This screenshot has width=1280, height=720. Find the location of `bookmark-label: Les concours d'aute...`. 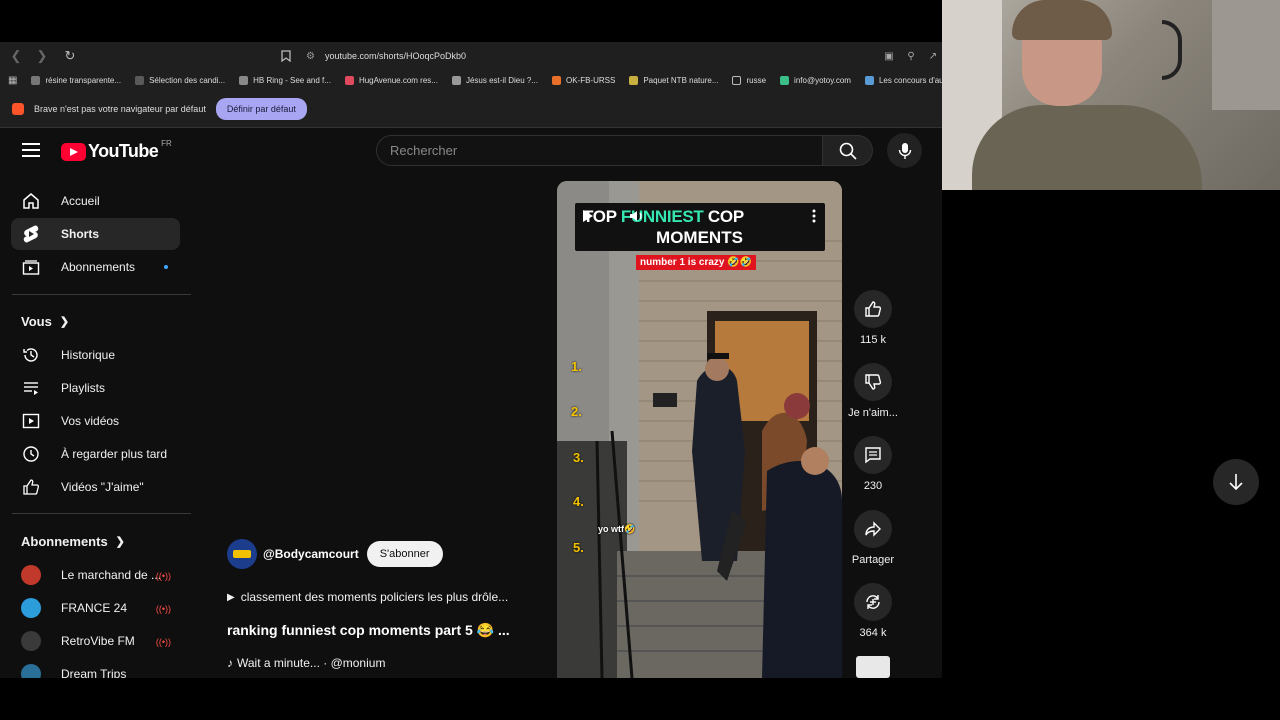

bookmark-label: Les concours d'aute... is located at coordinates (910, 80).